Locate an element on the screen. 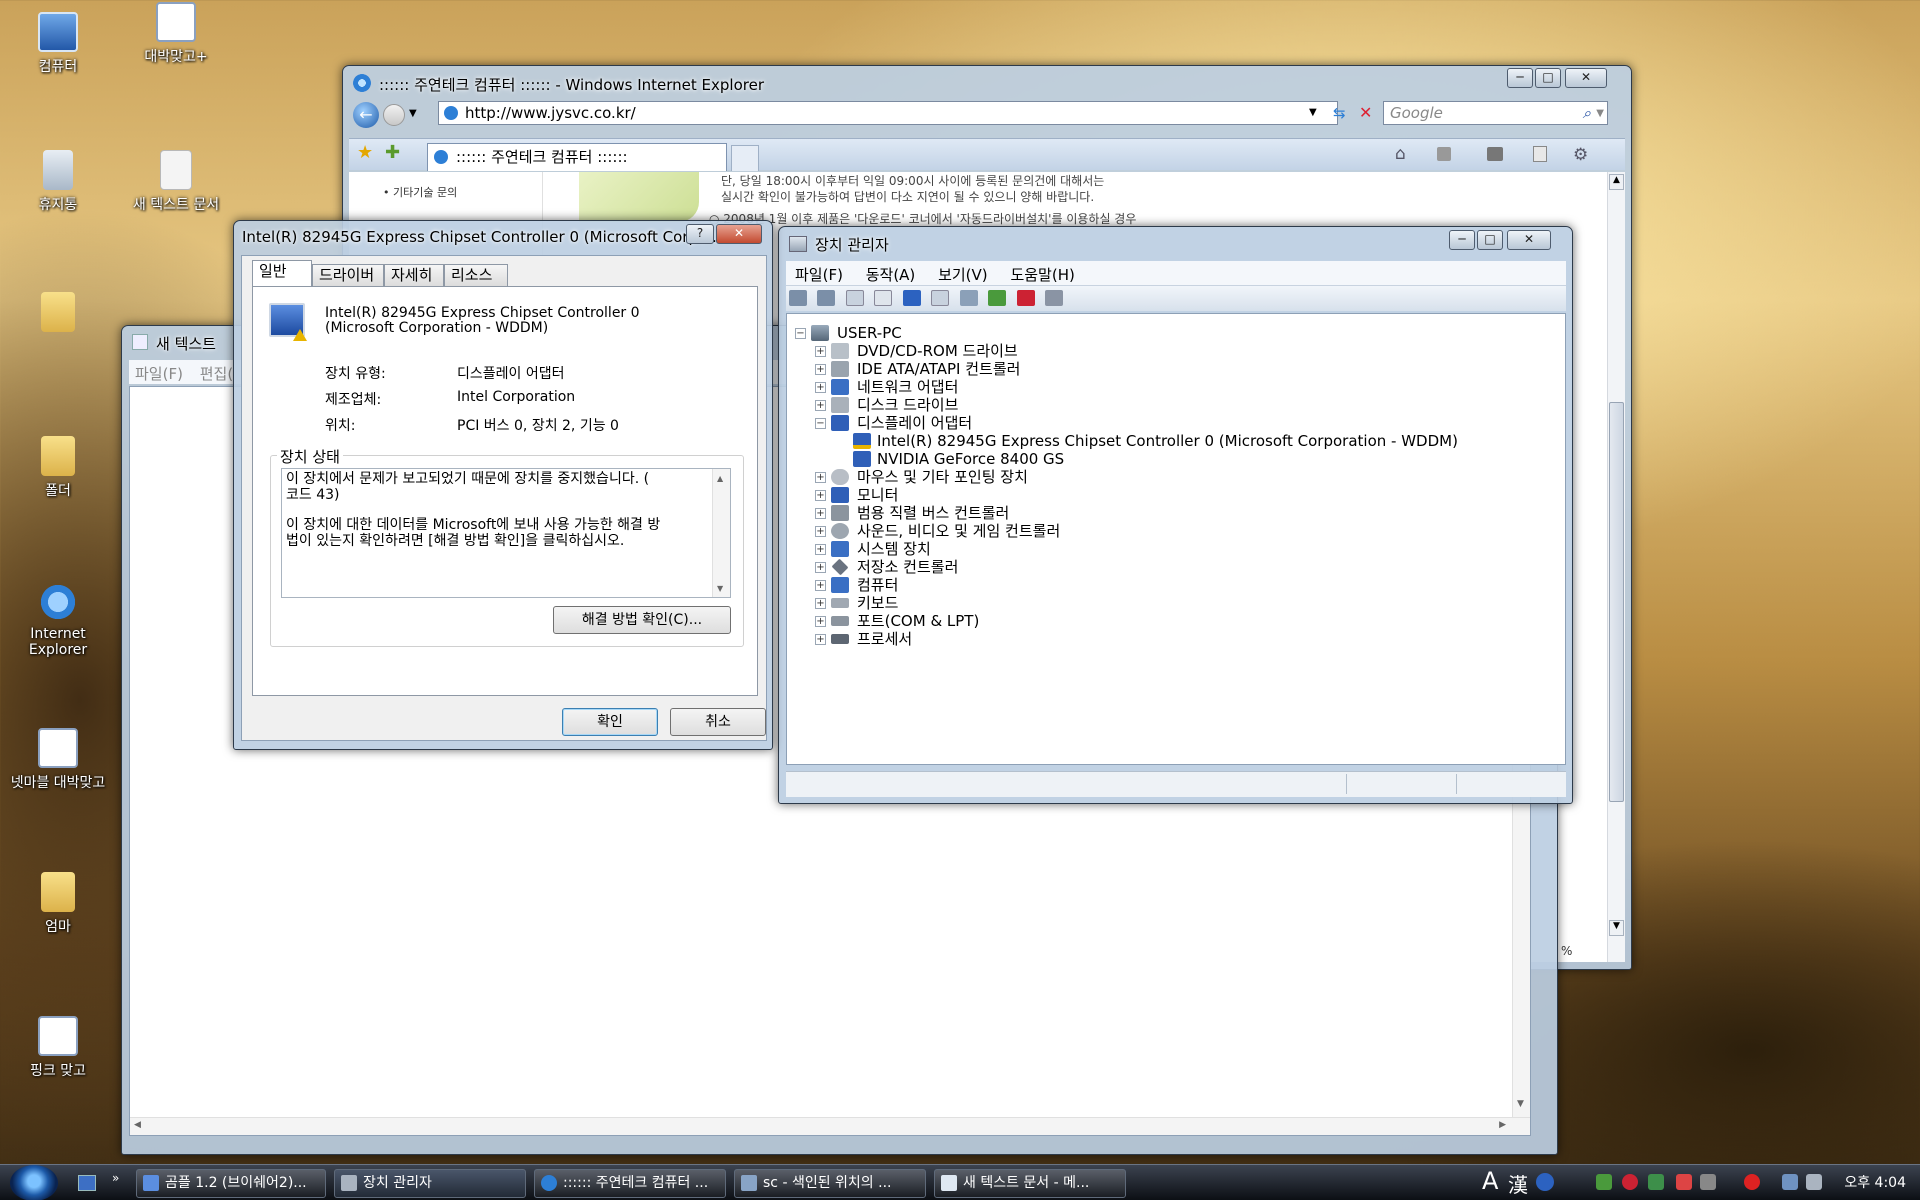 This screenshot has height=1200, width=1920. show-desktop-icon is located at coordinates (87, 1183).